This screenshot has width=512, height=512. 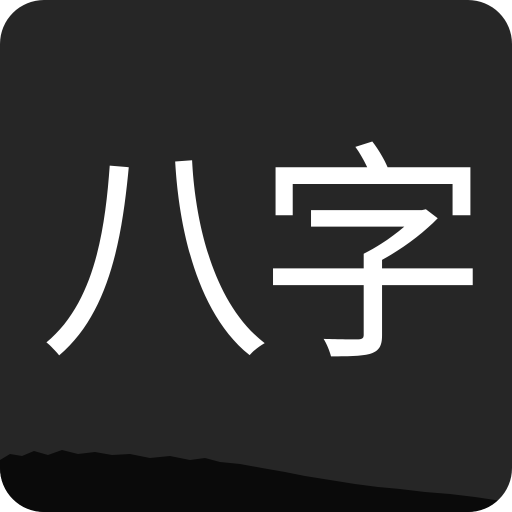 I want to click on mountain-silhouette, so click(x=256, y=481).